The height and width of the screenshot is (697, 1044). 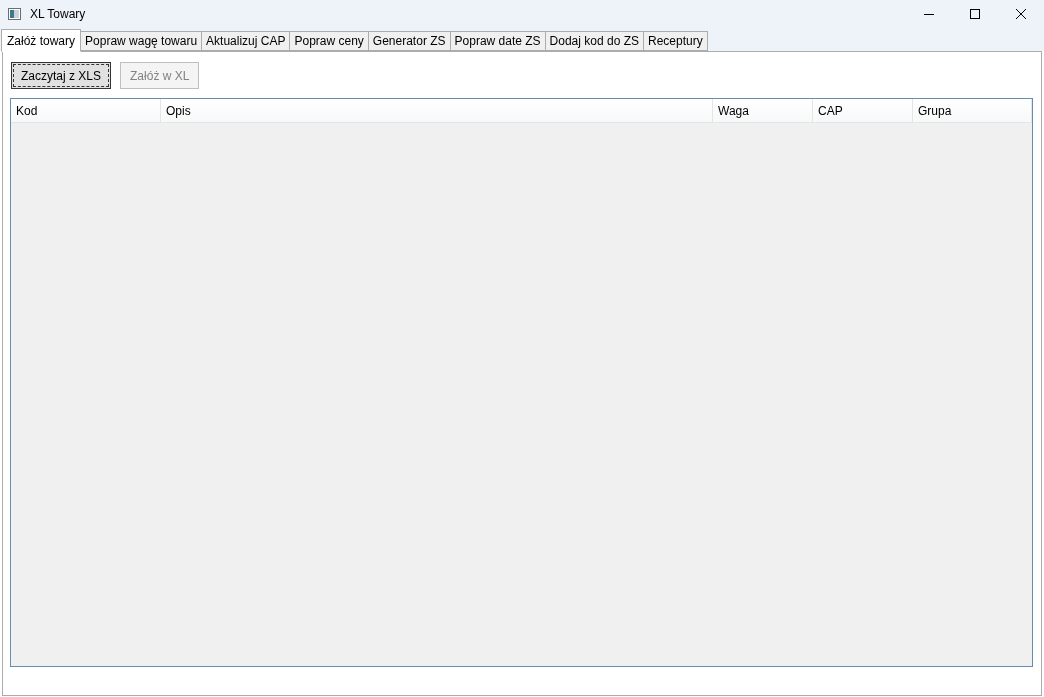 What do you see at coordinates (329, 41) in the screenshot?
I see `tab: Popraw ceny` at bounding box center [329, 41].